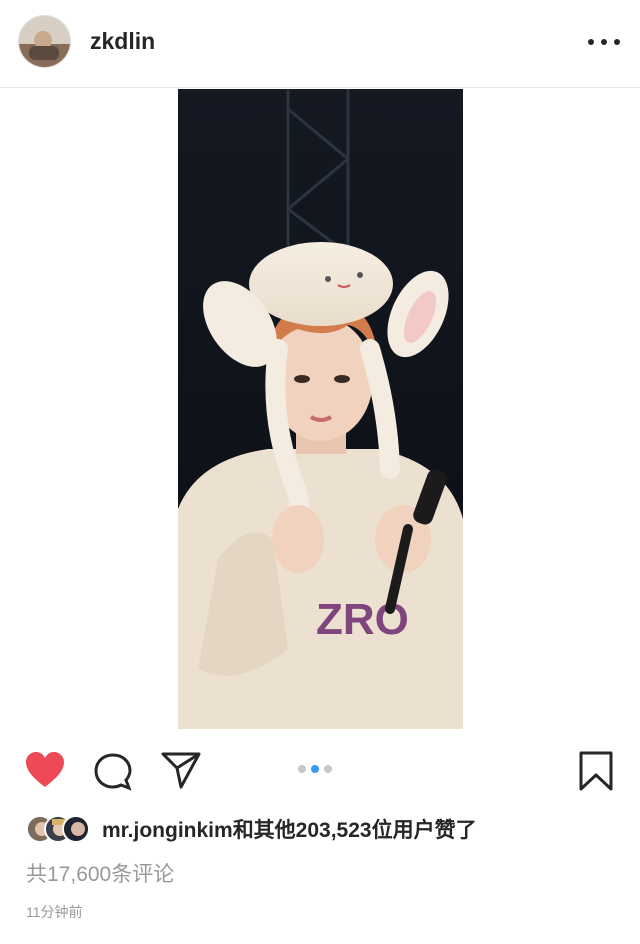 The width and height of the screenshot is (640, 944). Describe the element at coordinates (181, 772) in the screenshot. I see `share-icon` at that location.